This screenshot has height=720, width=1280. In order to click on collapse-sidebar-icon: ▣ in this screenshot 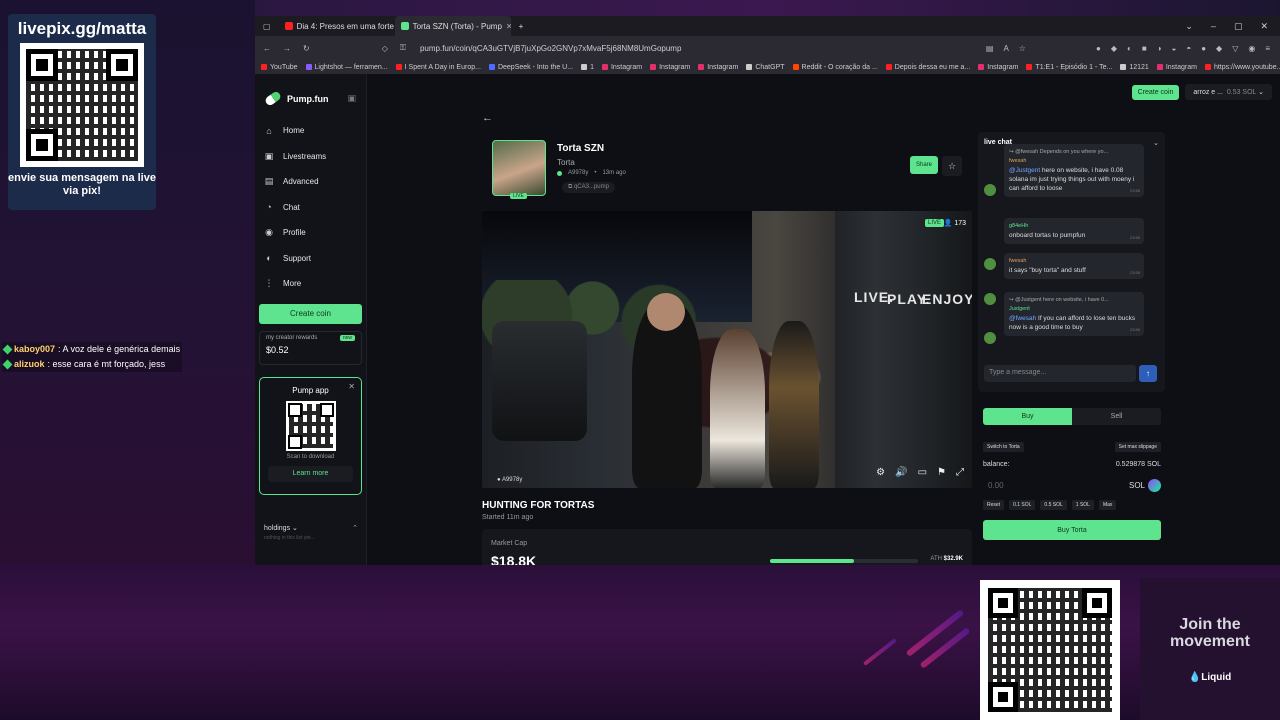, I will do `click(351, 98)`.